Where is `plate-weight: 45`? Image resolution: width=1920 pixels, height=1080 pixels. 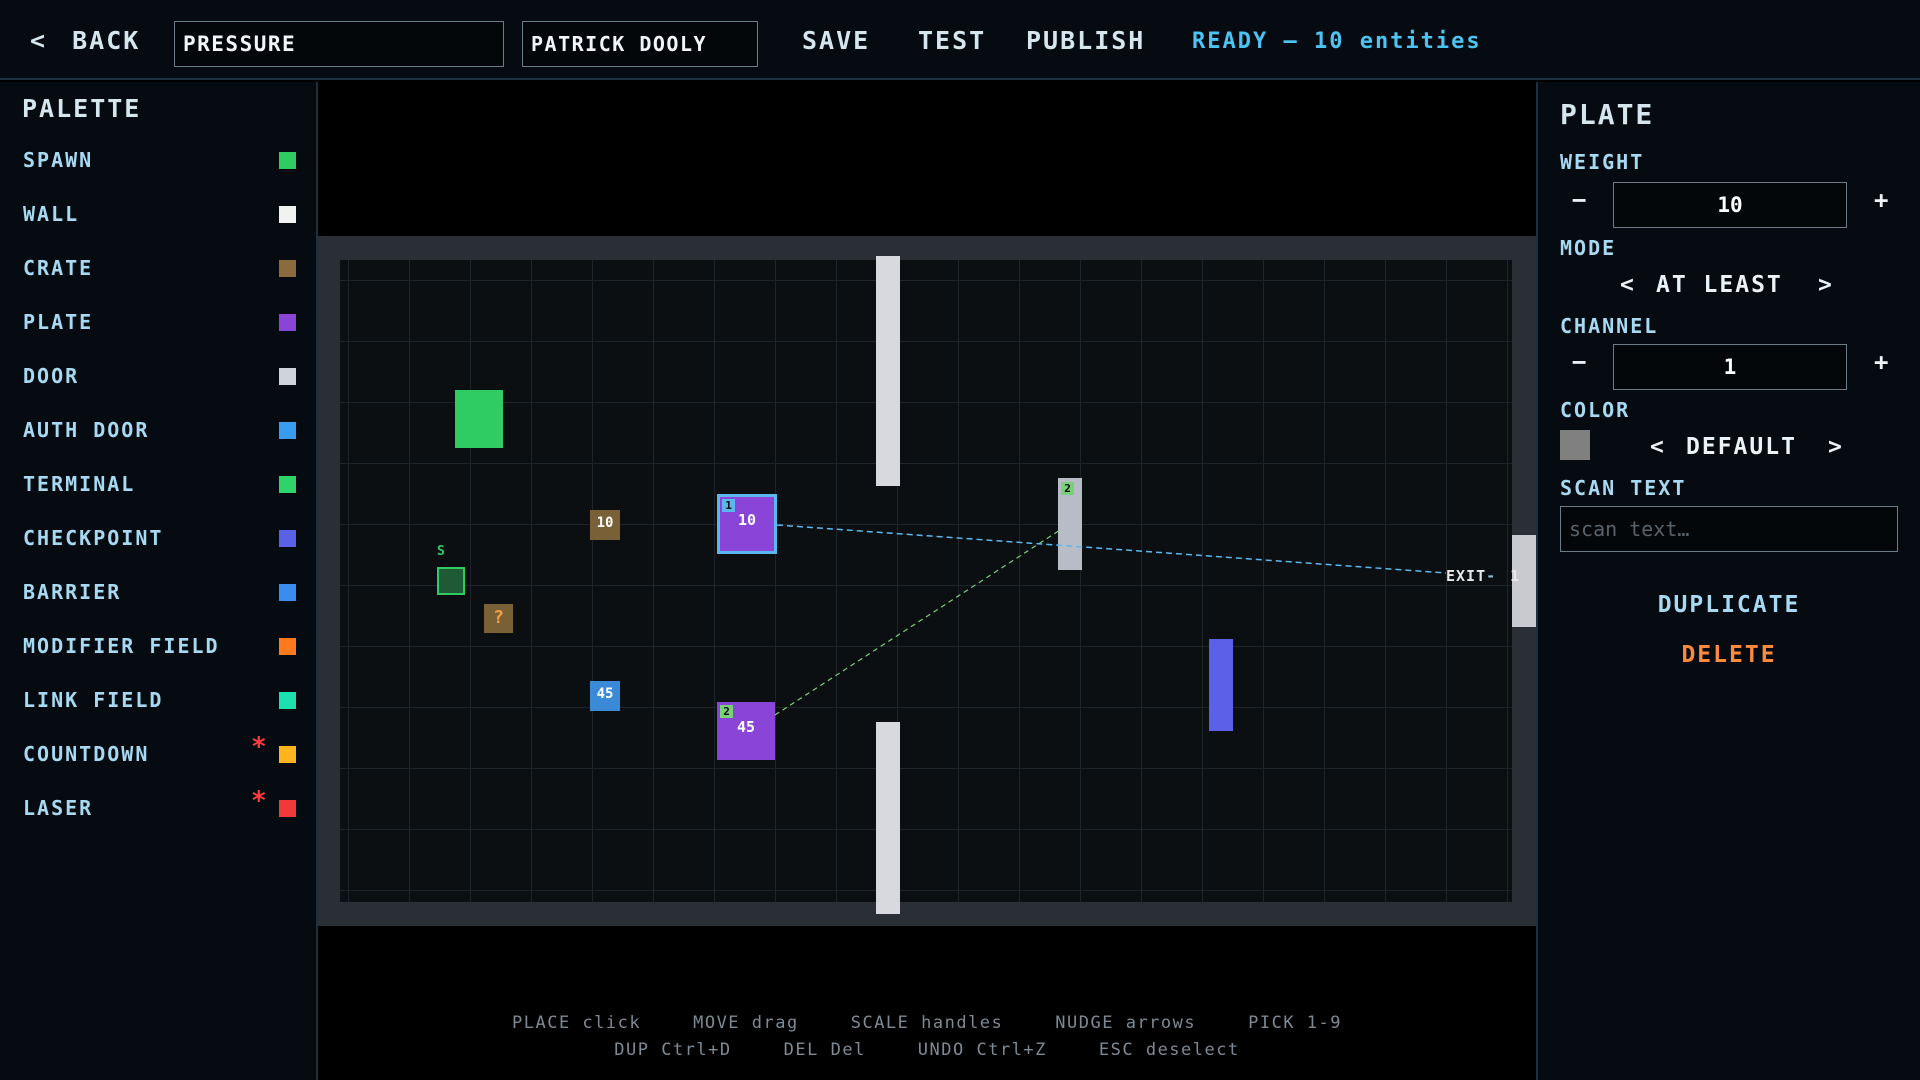
plate-weight: 45 is located at coordinates (746, 727).